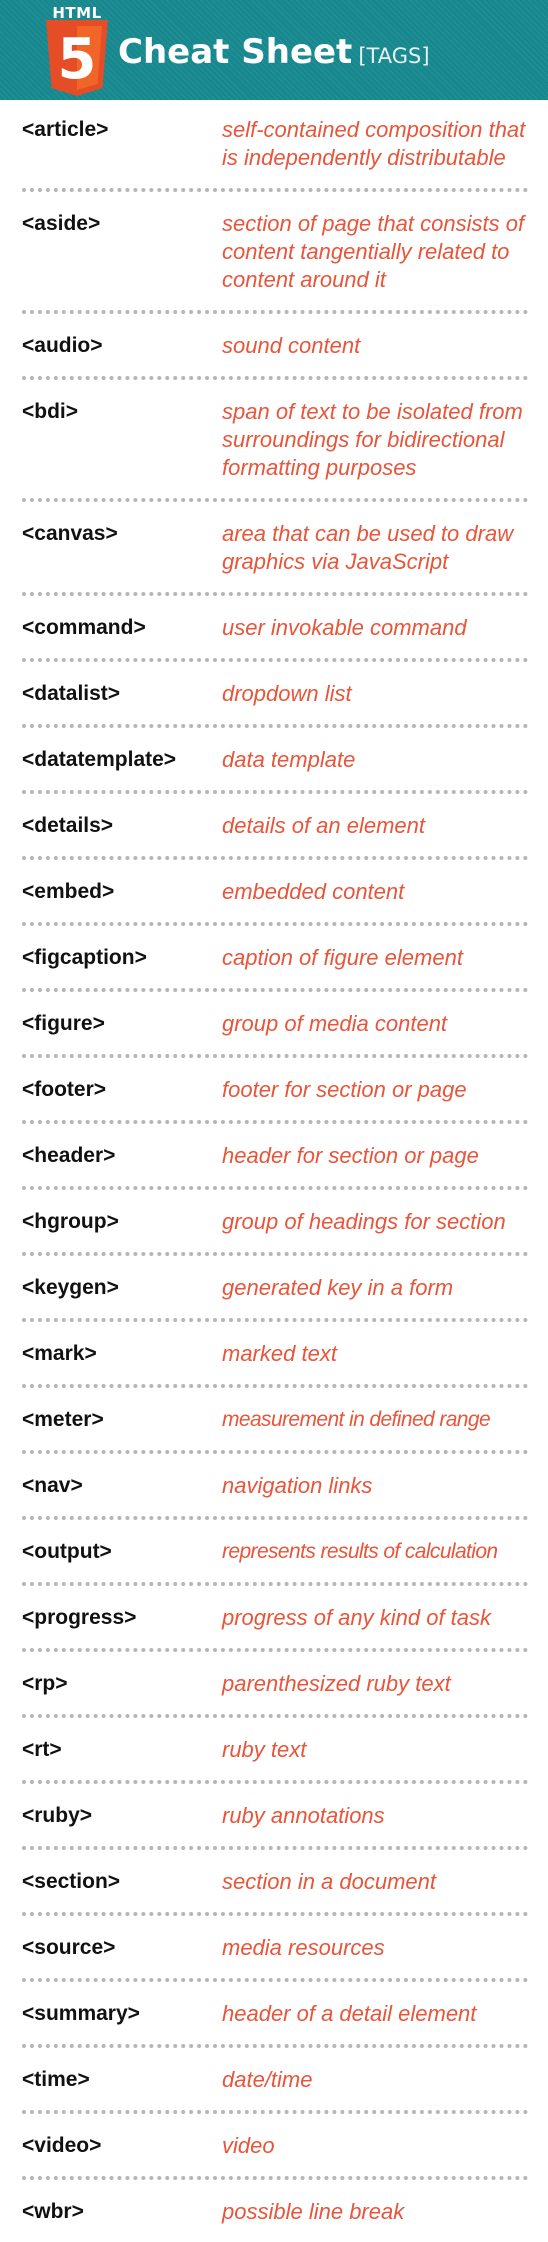  I want to click on tag-row: <rt> ruby text, so click(275, 1751).